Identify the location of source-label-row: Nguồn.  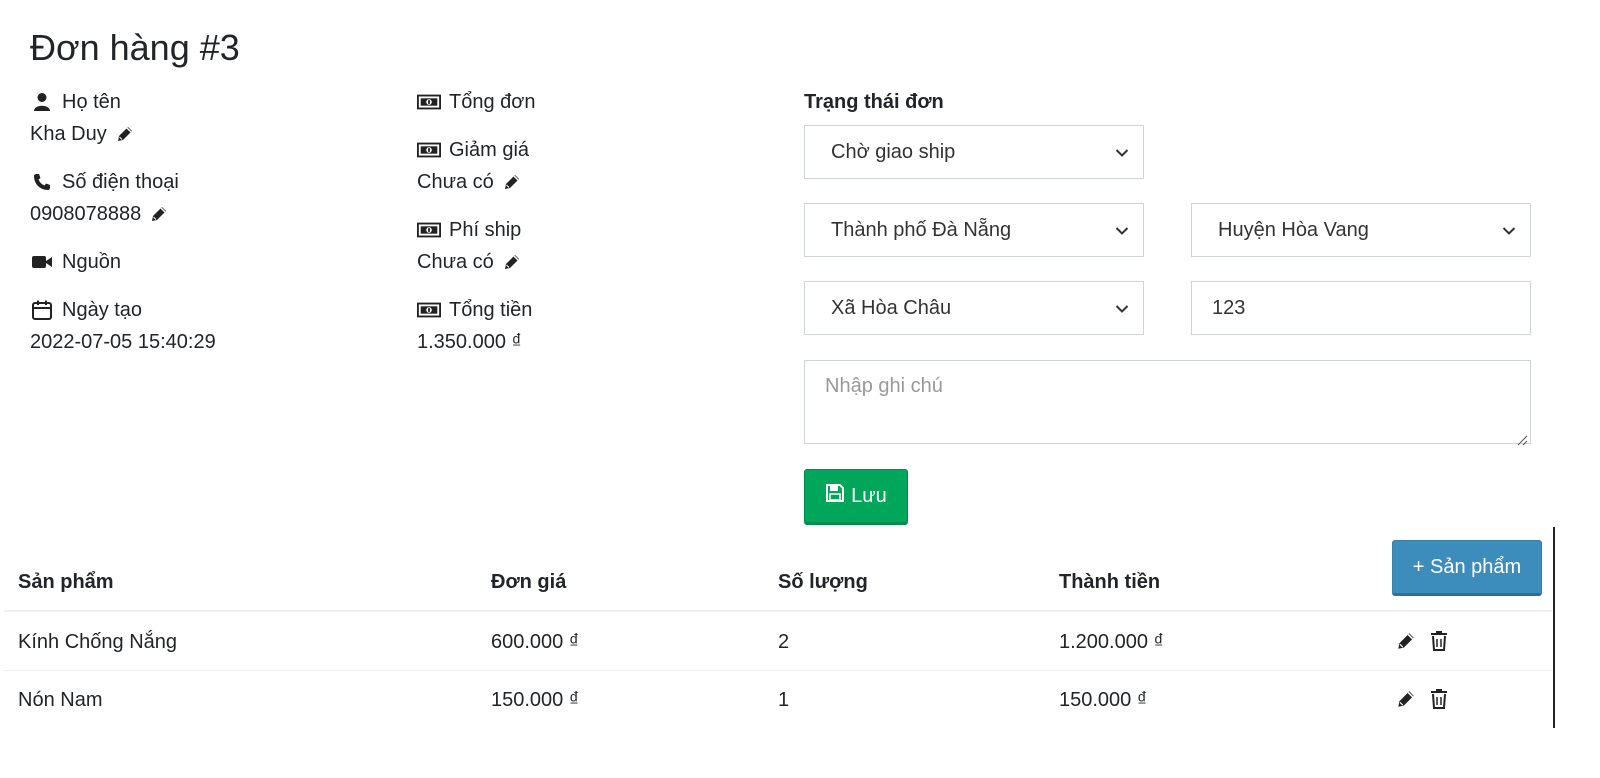
(210, 262).